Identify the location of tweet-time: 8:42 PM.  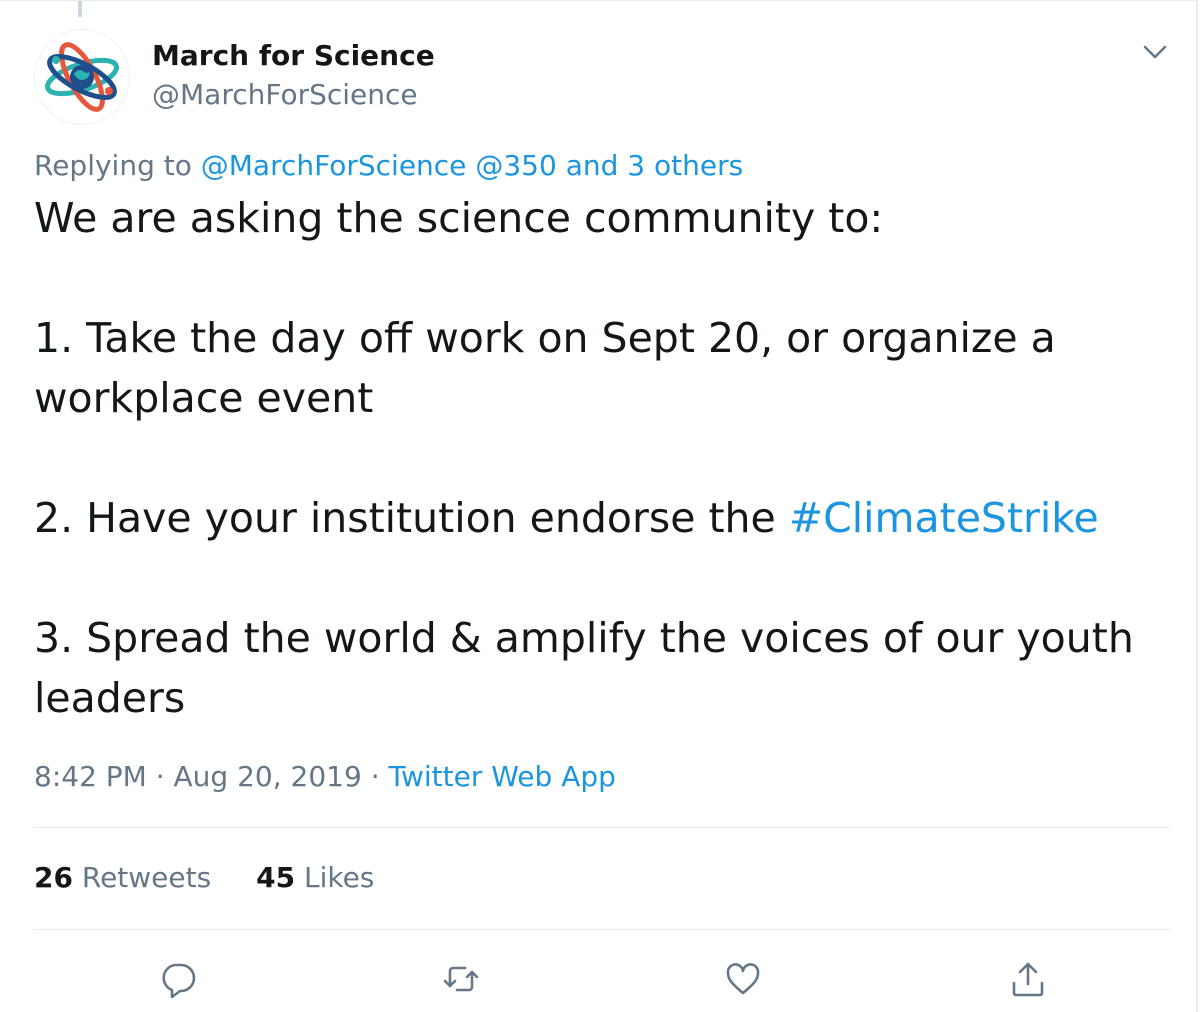
(90, 776).